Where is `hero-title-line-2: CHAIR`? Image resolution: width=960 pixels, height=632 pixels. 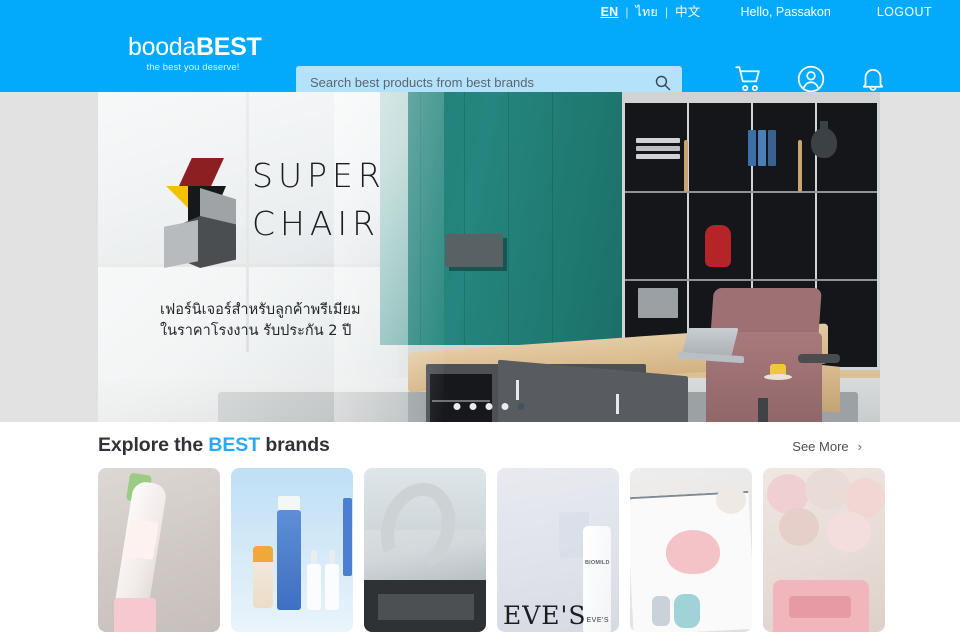 hero-title-line-2: CHAIR is located at coordinates (316, 223).